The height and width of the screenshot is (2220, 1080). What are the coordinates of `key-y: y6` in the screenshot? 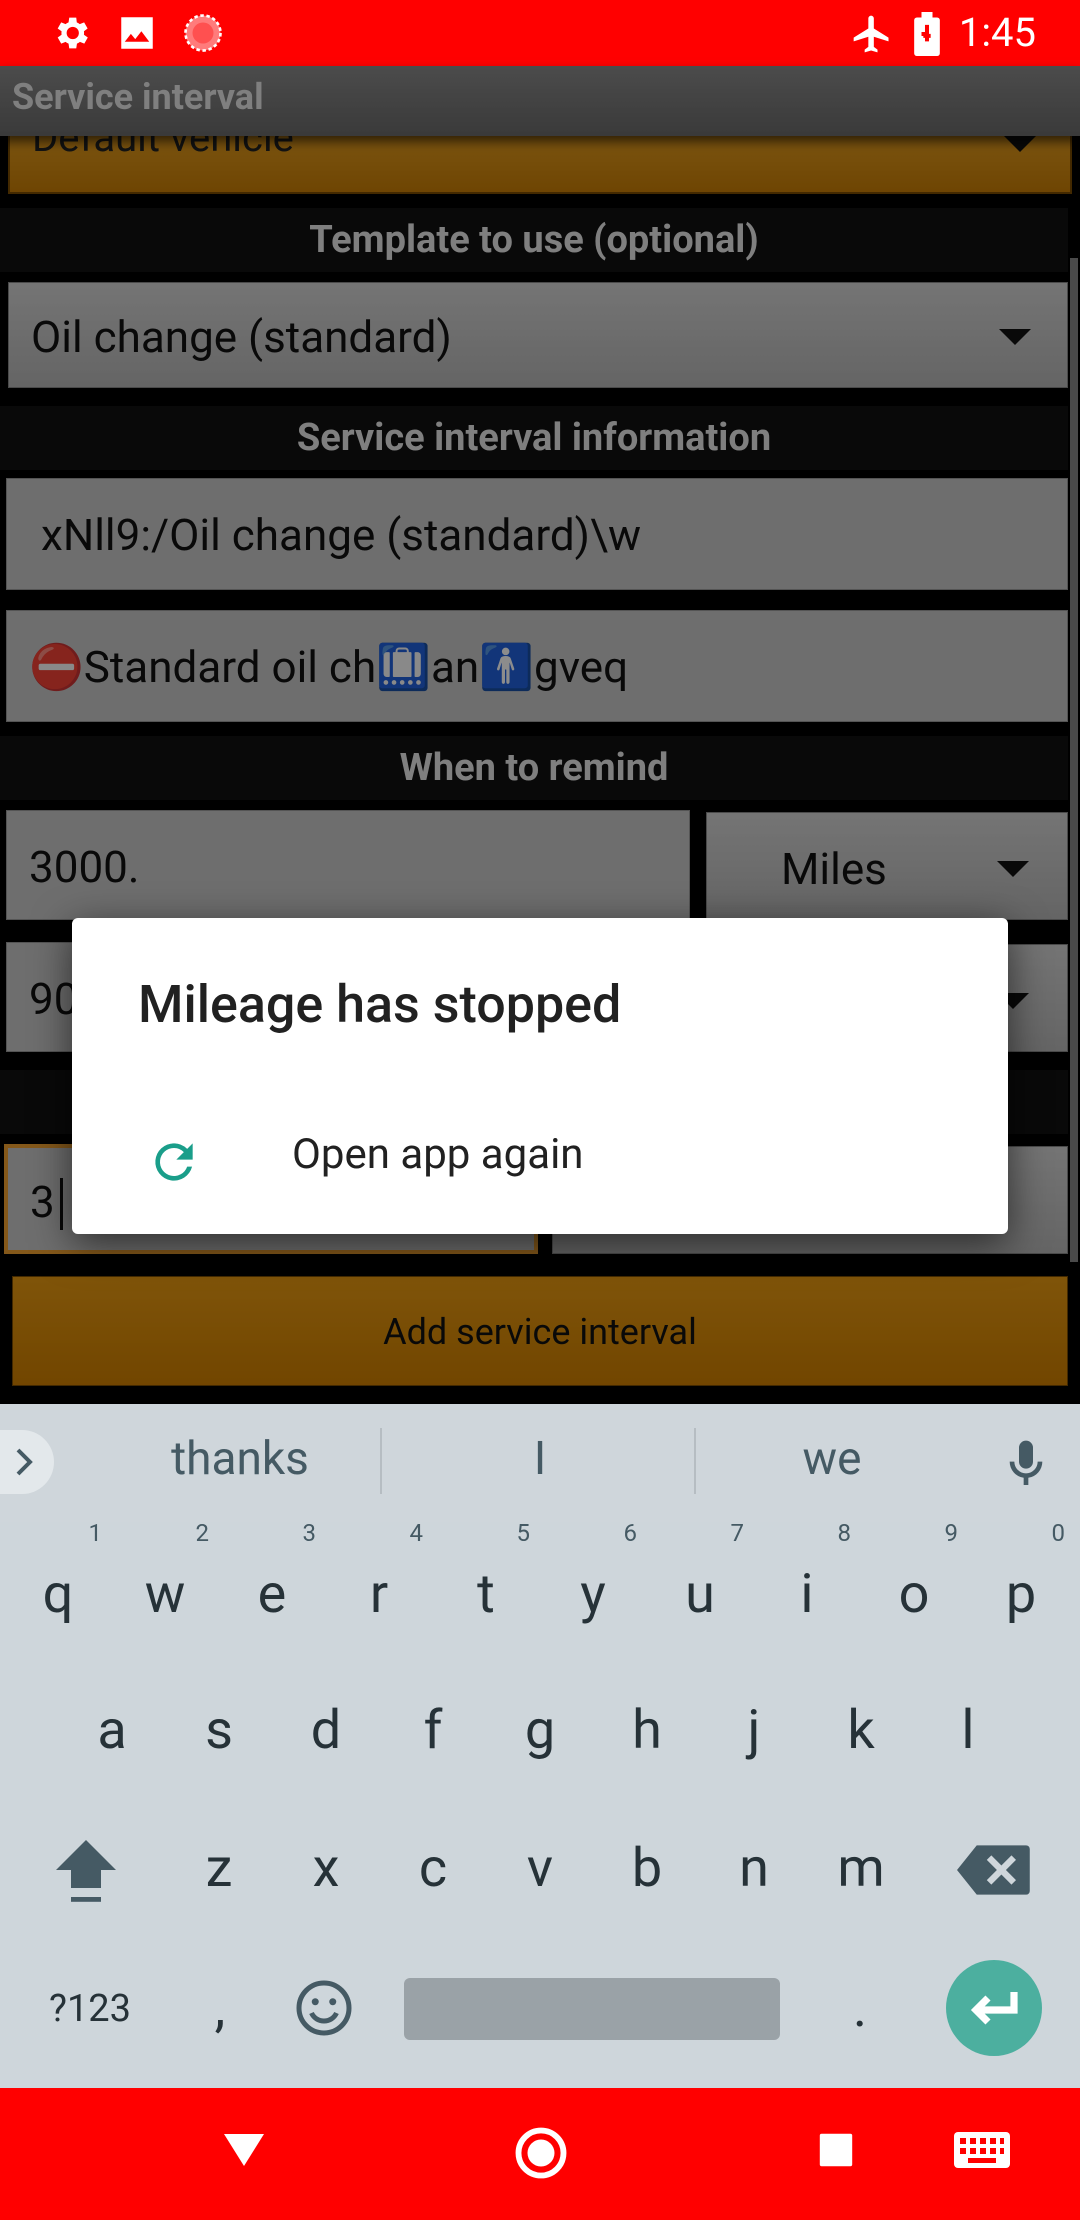 It's located at (593, 1584).